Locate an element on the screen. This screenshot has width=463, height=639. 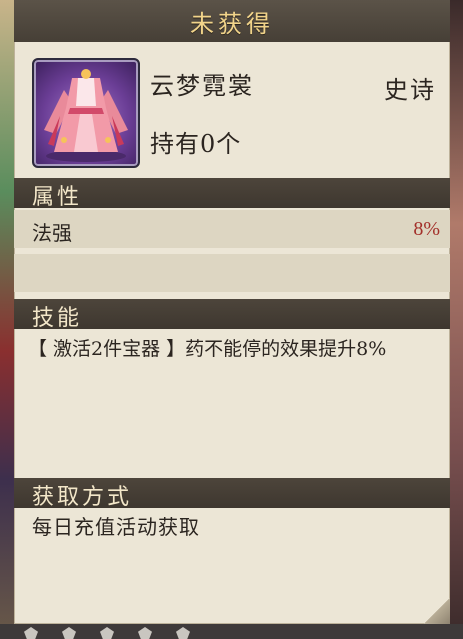
item-name: 云梦霓裳 is located at coordinates (202, 86).